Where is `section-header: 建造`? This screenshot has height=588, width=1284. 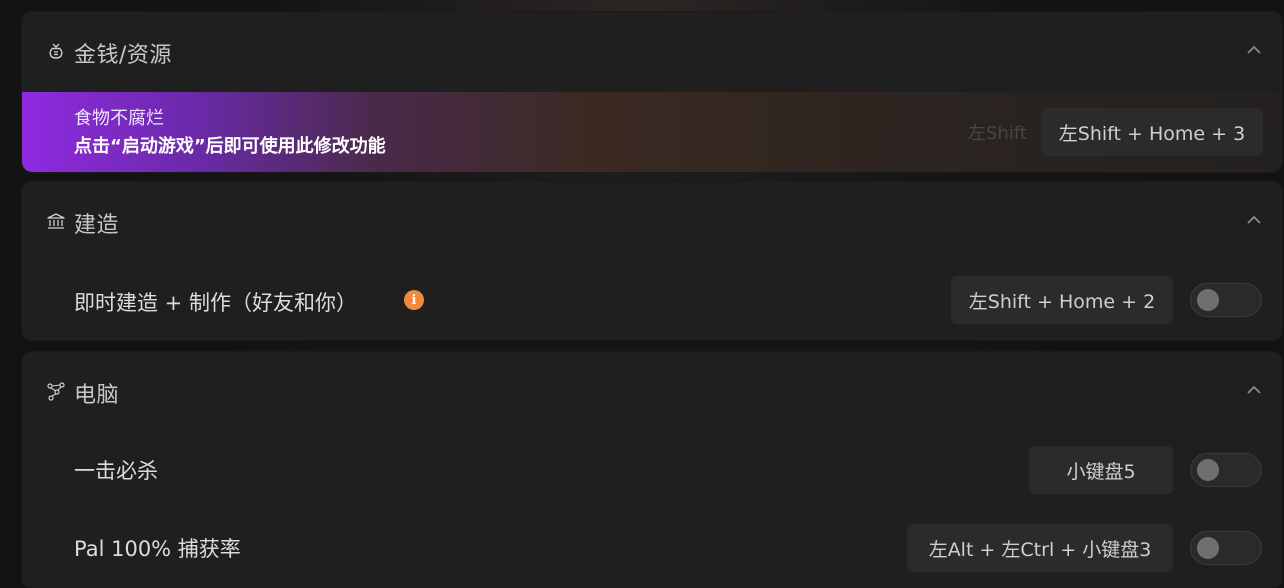 section-header: 建造 is located at coordinates (652, 221).